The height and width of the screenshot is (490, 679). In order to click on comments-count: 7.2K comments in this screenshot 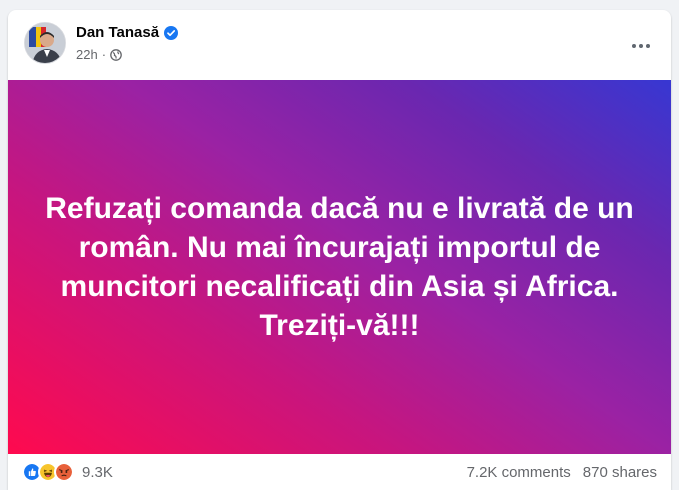, I will do `click(519, 472)`.